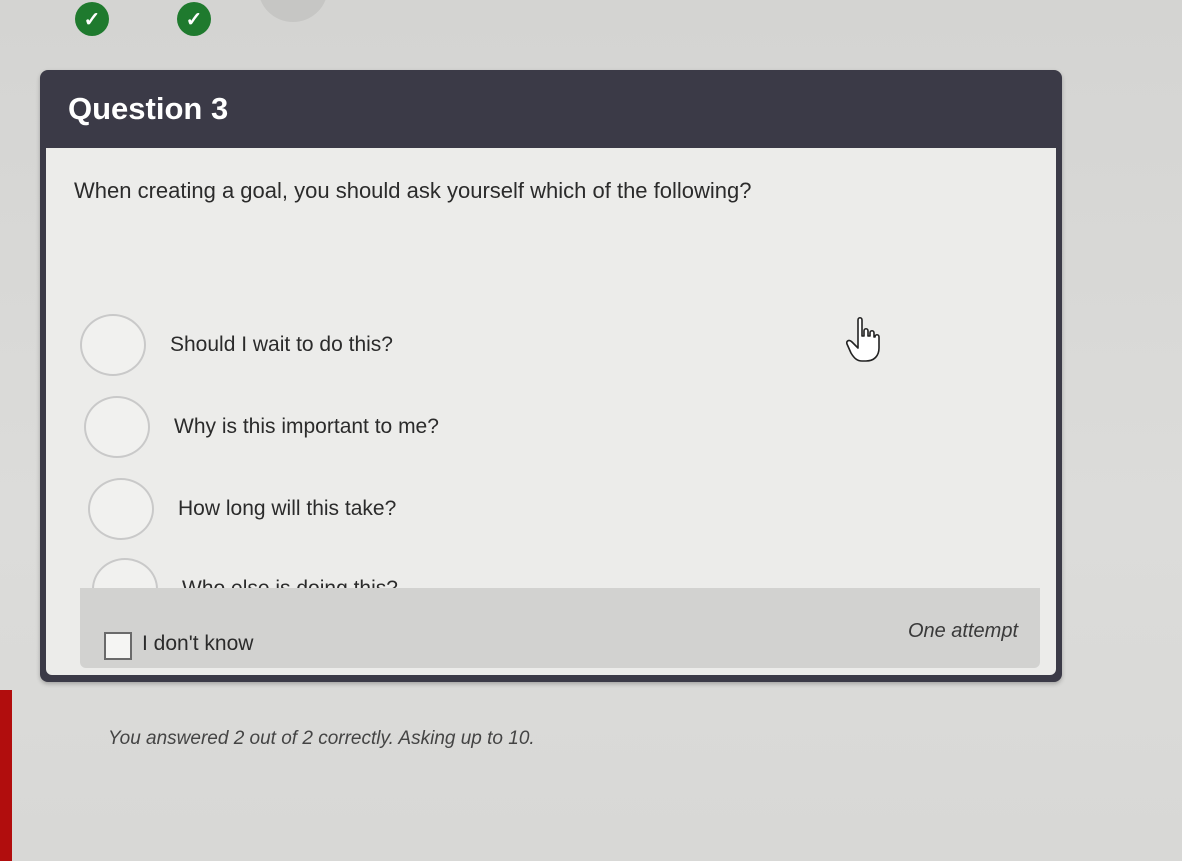  I want to click on dont-know-checkbox, so click(118, 646).